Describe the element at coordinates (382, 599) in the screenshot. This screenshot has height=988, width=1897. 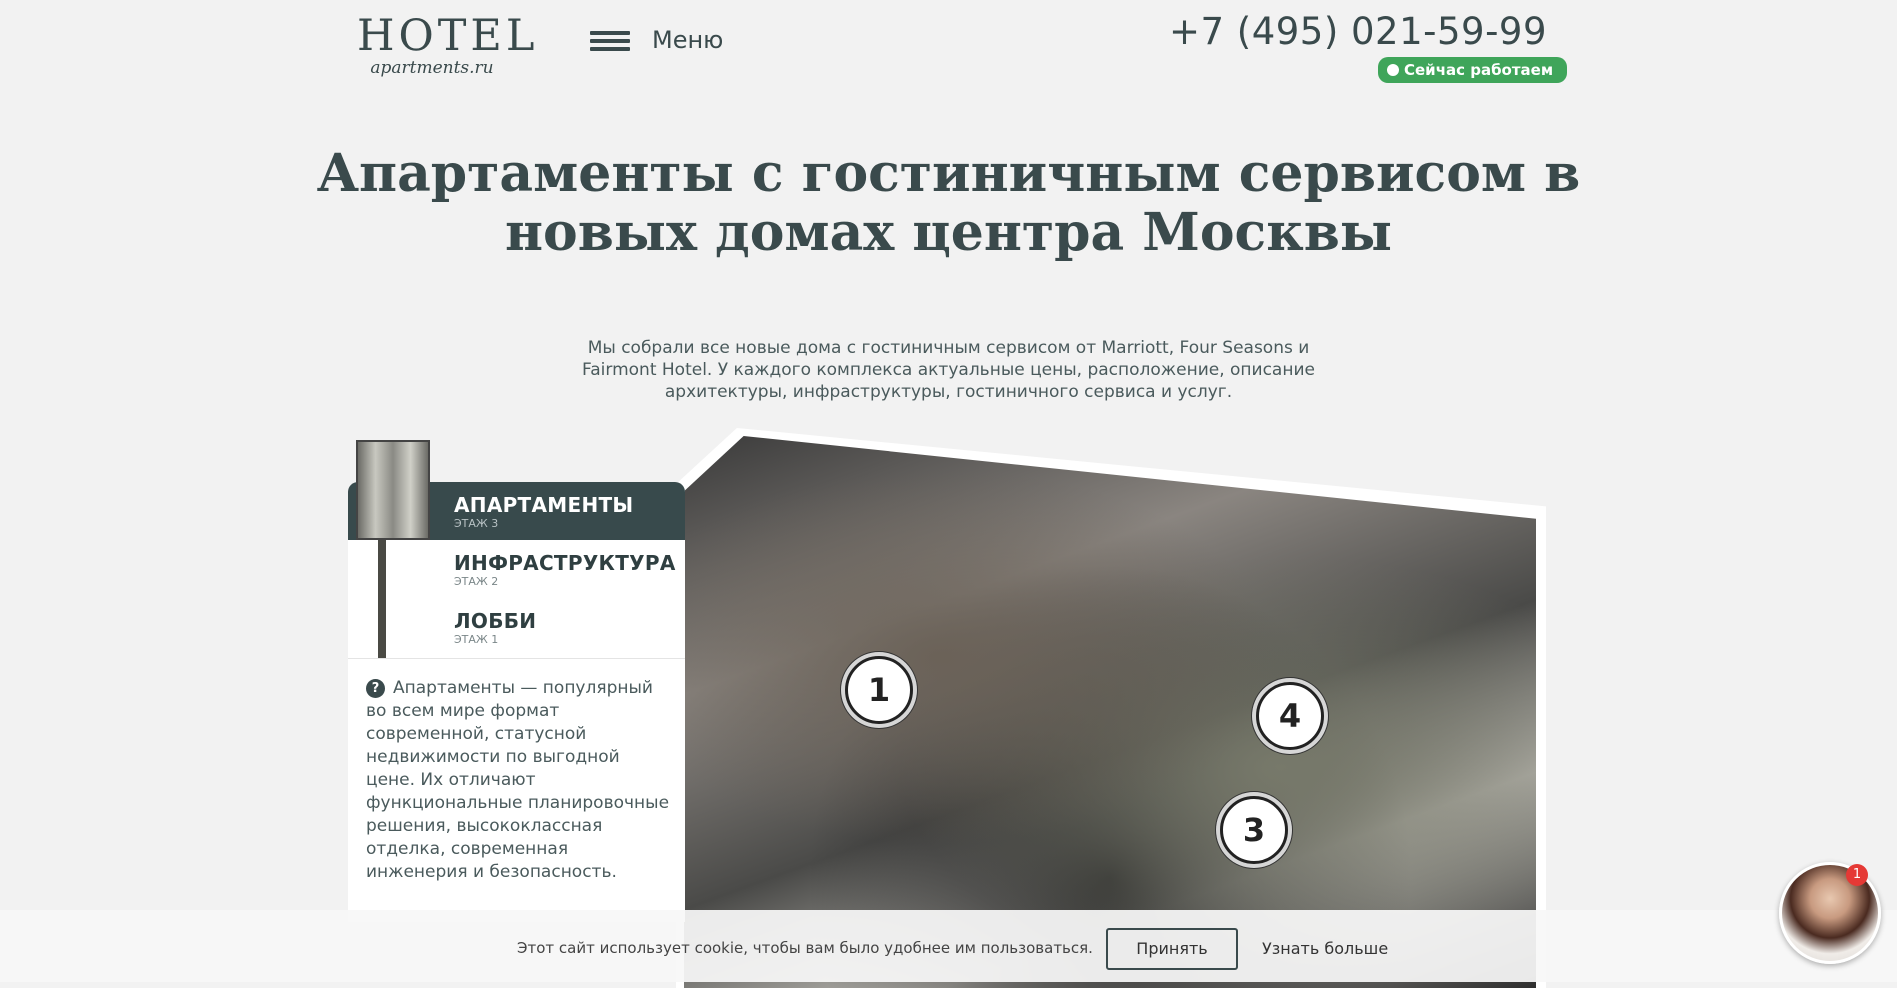
I see `elevator-shaft` at that location.